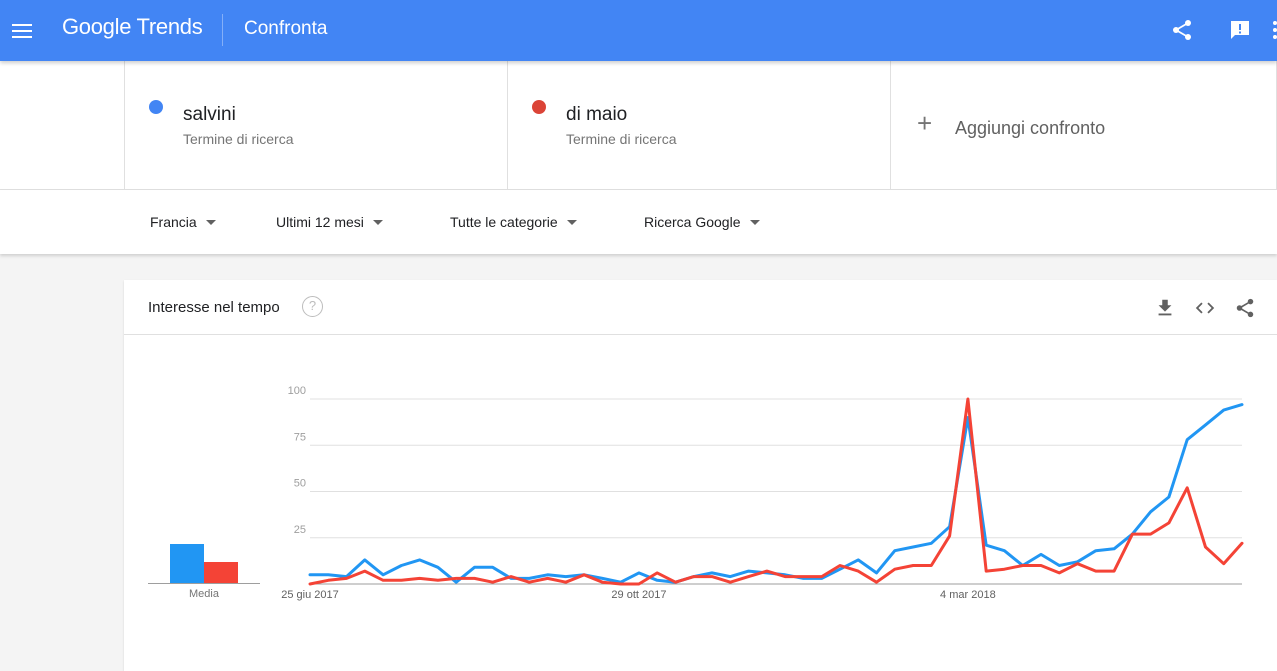  I want to click on region-filter-label: Francia, so click(173, 222).